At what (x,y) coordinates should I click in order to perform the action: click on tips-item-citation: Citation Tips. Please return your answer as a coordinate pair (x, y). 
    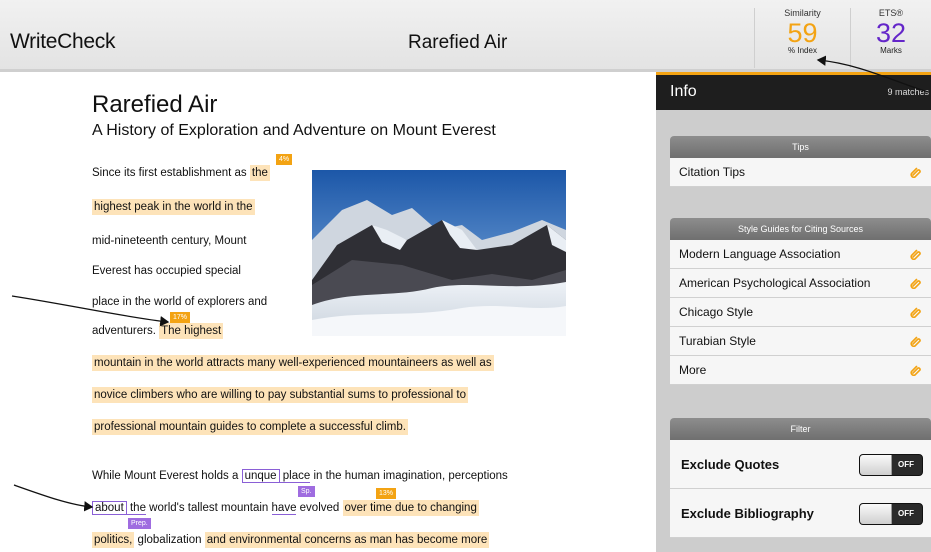
    Looking at the image, I should click on (800, 172).